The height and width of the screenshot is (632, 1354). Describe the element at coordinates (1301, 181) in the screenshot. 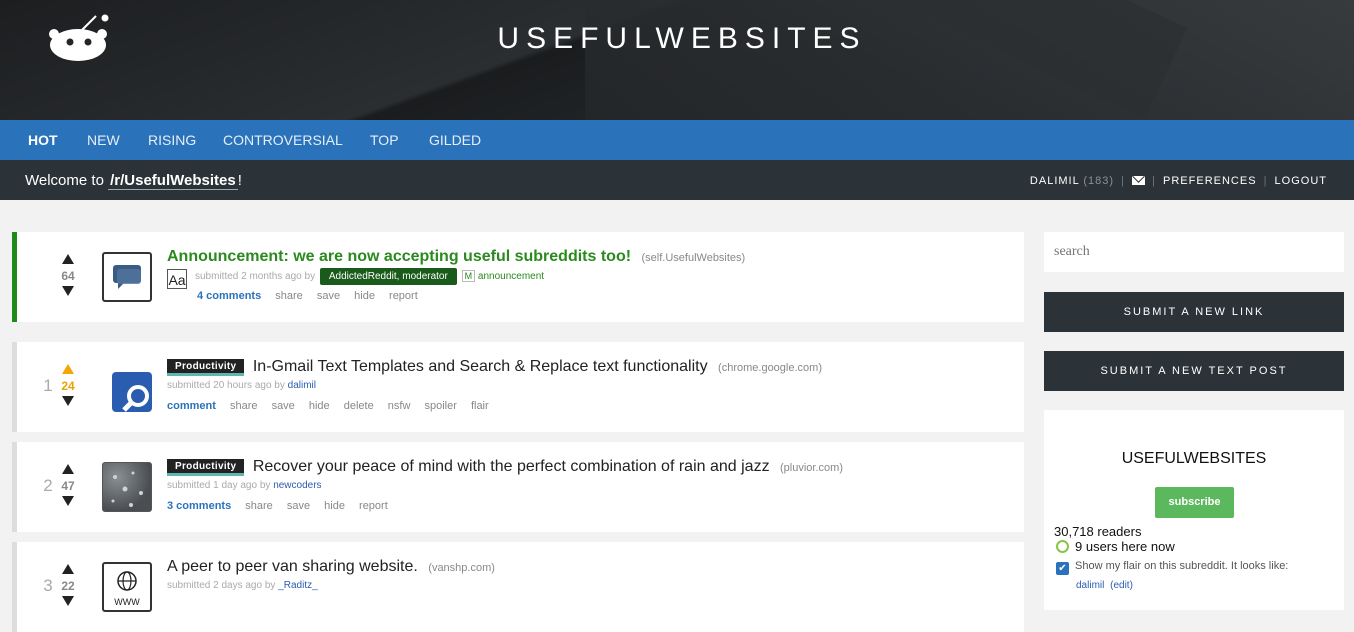

I see `logout-link: LOGOUT` at that location.